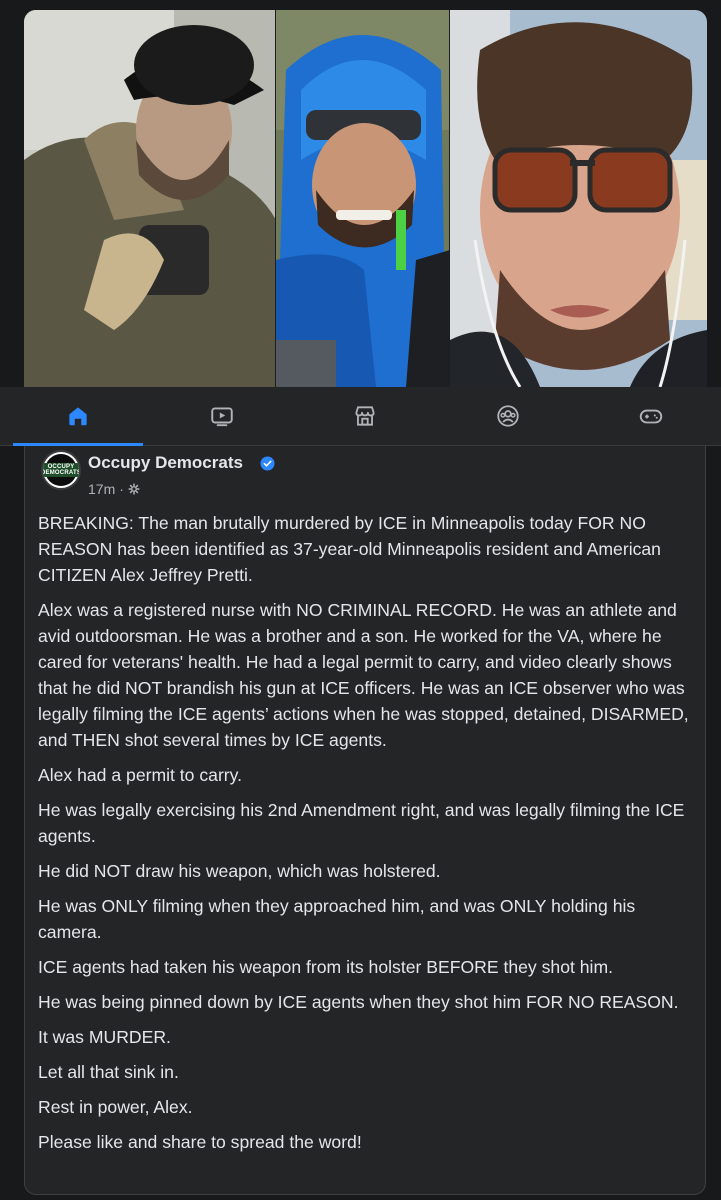  What do you see at coordinates (101, 489) in the screenshot?
I see `post-timestamp: 17m` at bounding box center [101, 489].